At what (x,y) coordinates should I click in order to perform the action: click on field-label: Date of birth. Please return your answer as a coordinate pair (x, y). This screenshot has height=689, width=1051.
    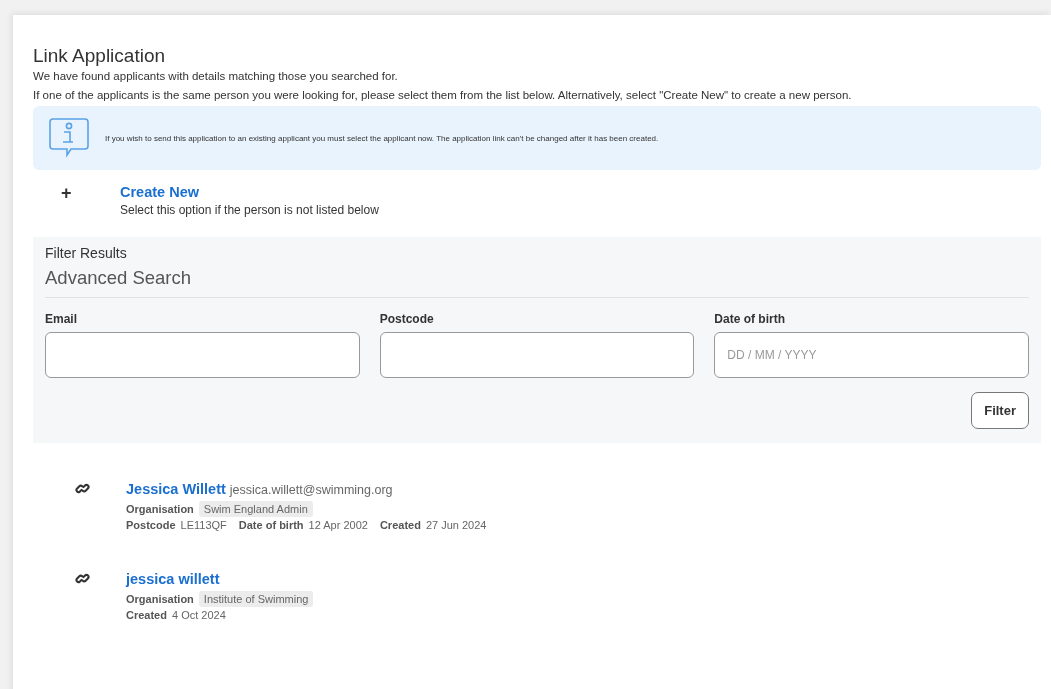
    Looking at the image, I should click on (750, 319).